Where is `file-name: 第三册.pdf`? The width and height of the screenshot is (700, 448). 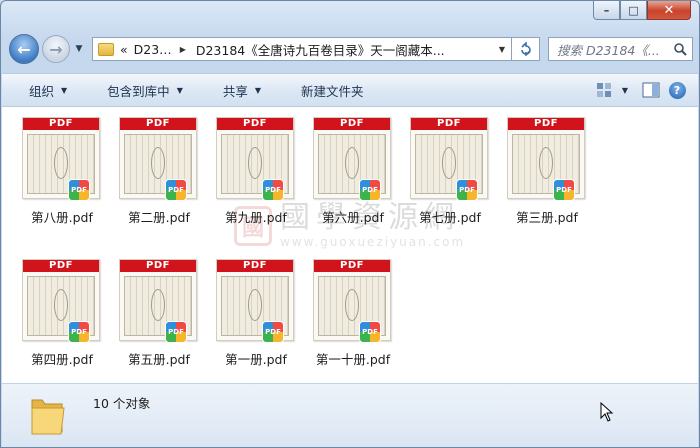 file-name: 第三册.pdf is located at coordinates (547, 217).